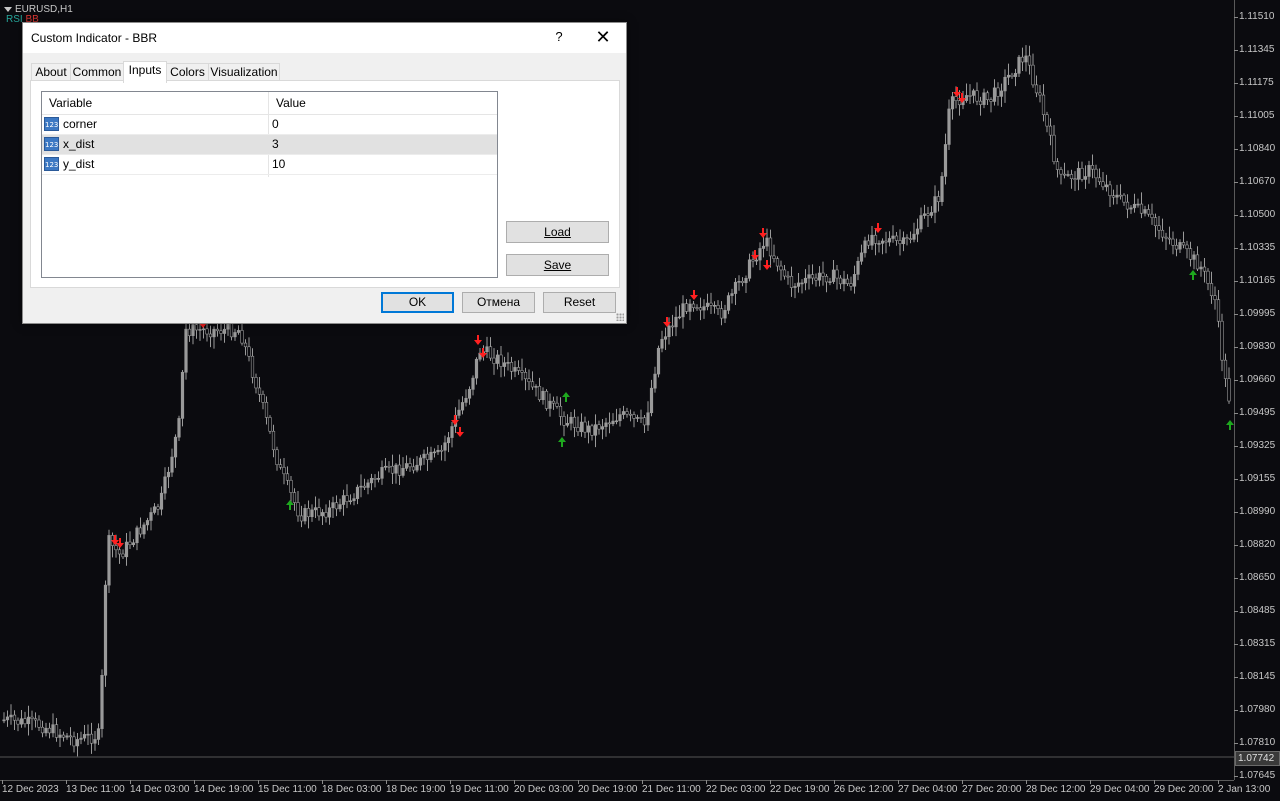 This screenshot has width=1280, height=801. Describe the element at coordinates (145, 72) in the screenshot. I see `tab-inputs: Inputs` at that location.